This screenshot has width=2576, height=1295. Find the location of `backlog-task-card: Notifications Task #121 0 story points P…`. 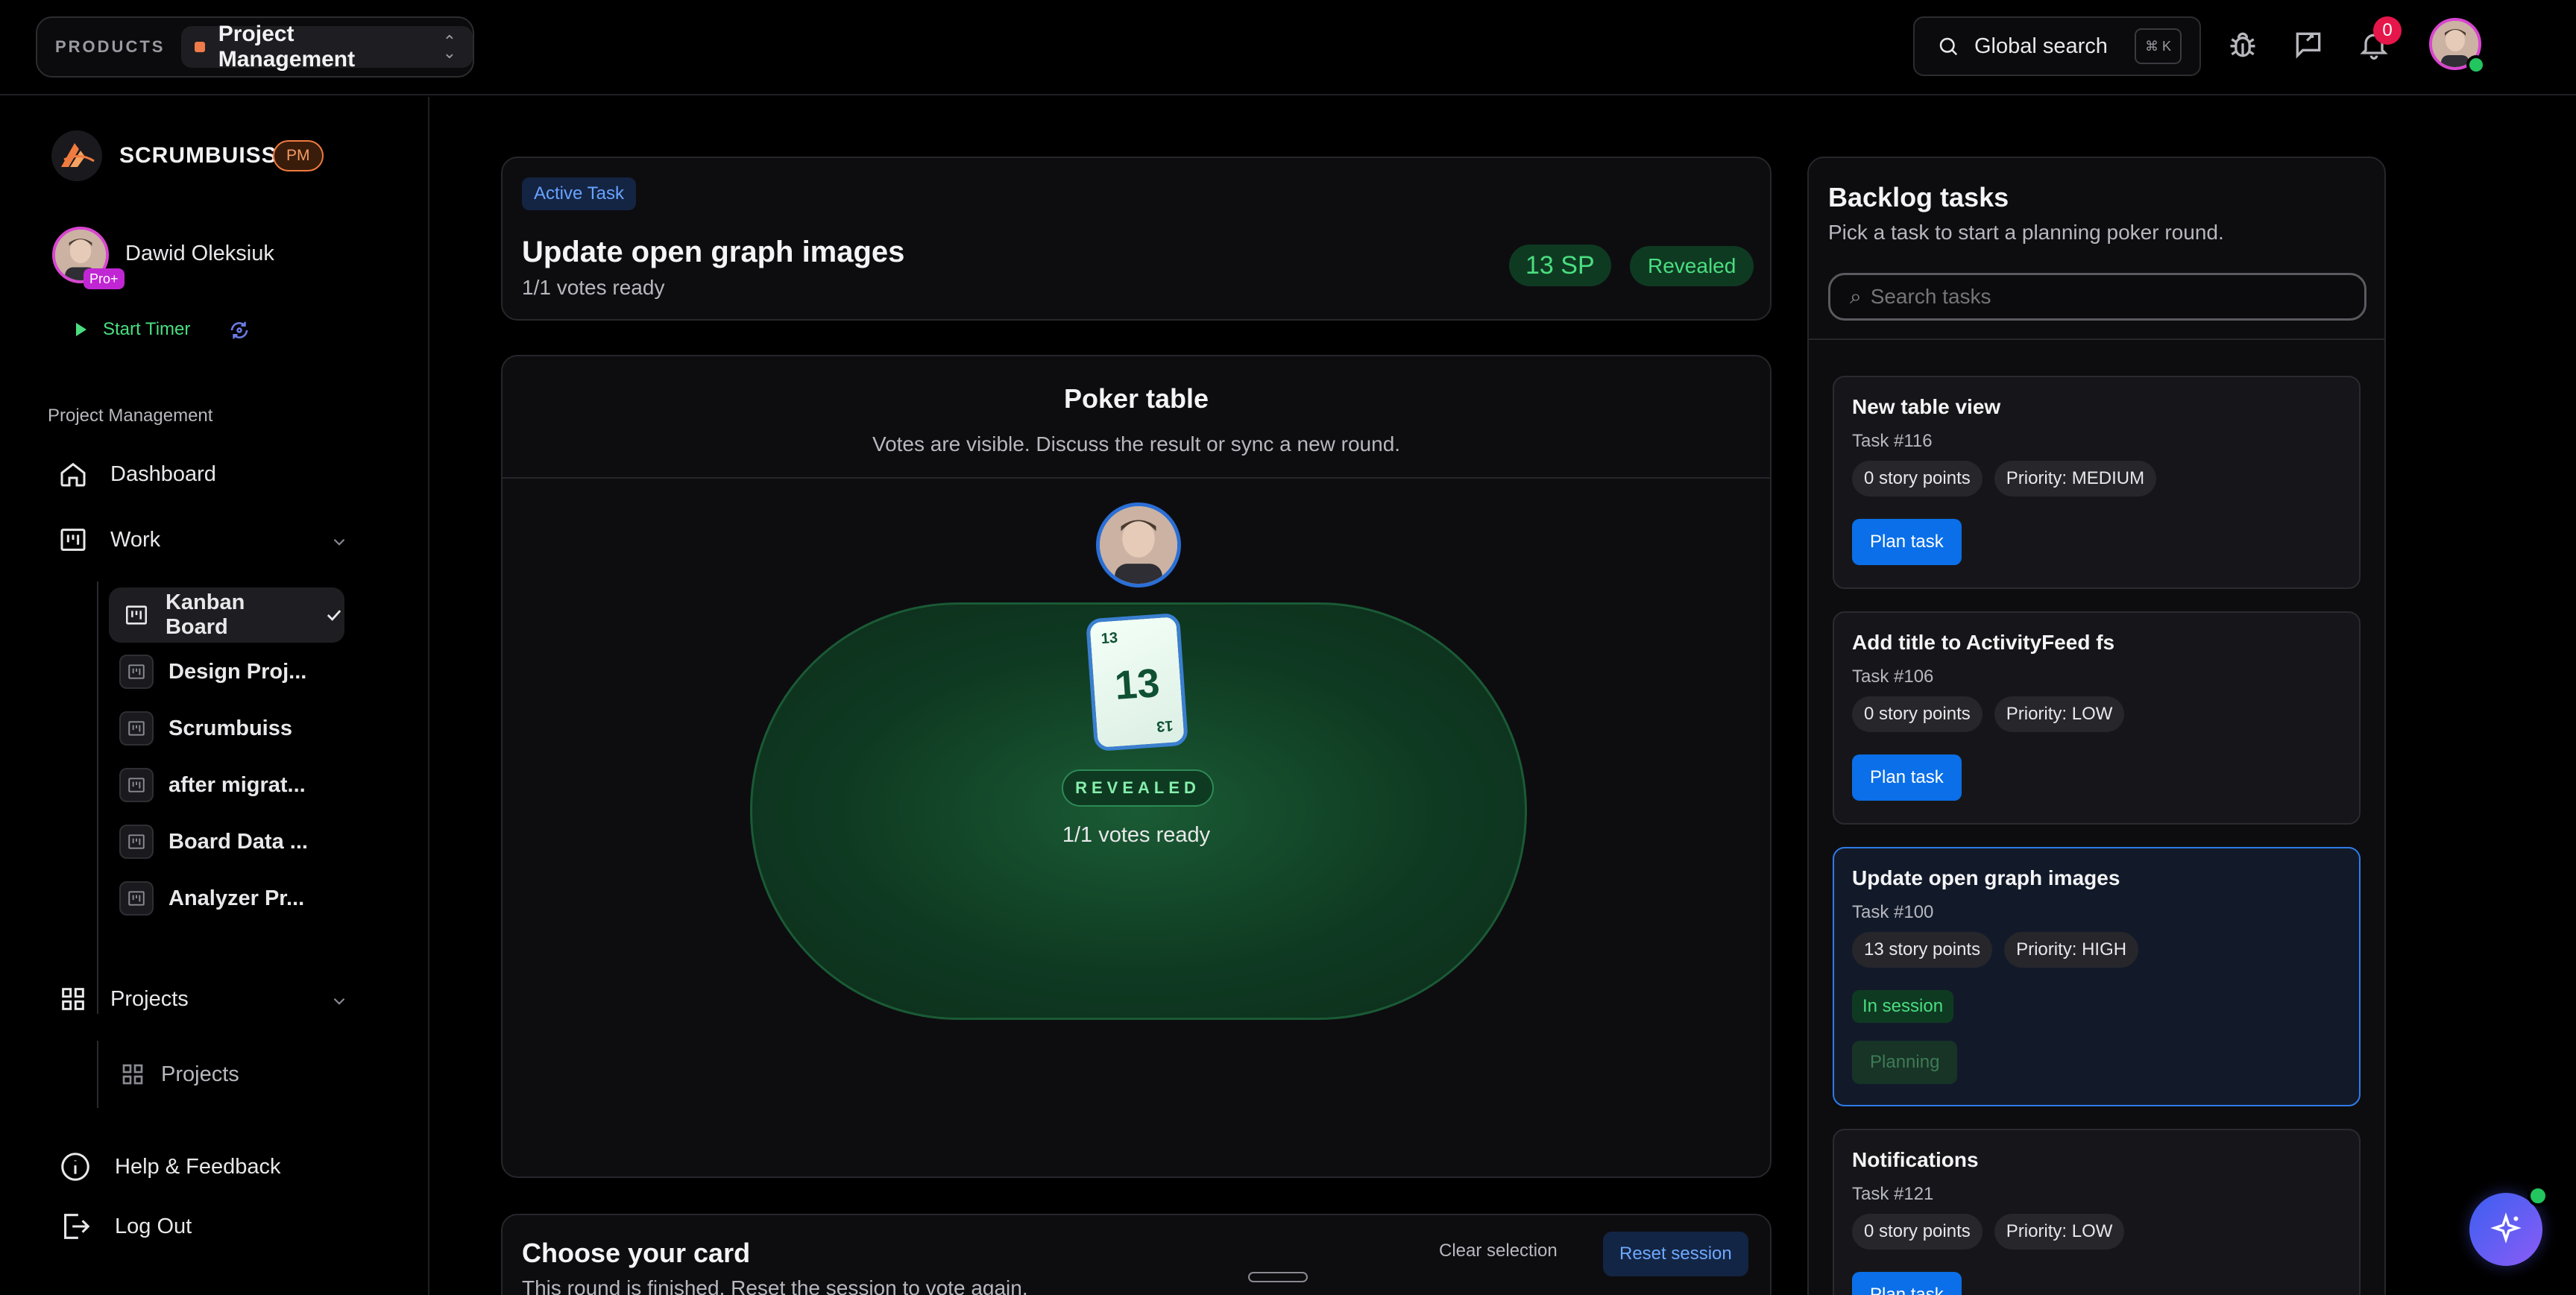

backlog-task-card: Notifications Task #121 0 story points P… is located at coordinates (2097, 1212).